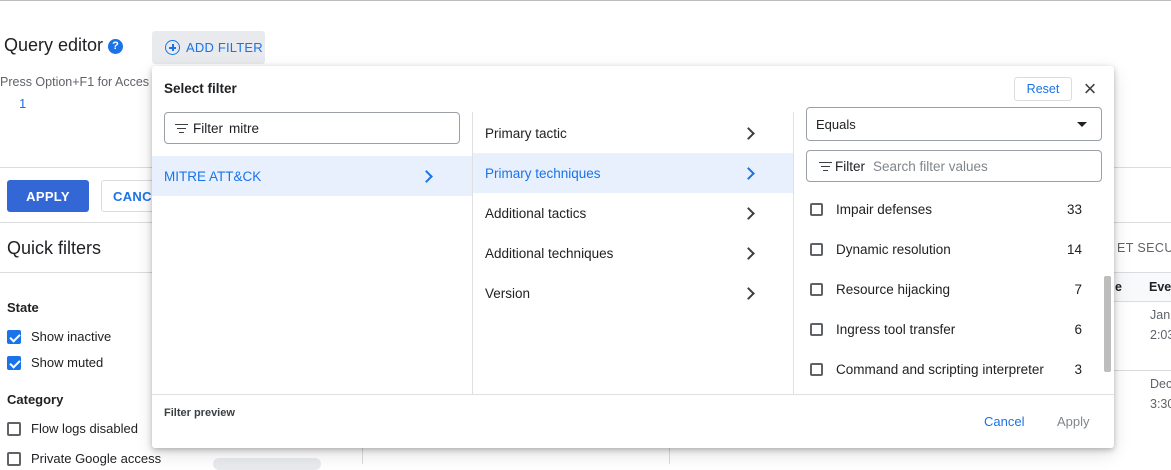  What do you see at coordinates (1078, 369) in the screenshot?
I see `value-count: 3` at bounding box center [1078, 369].